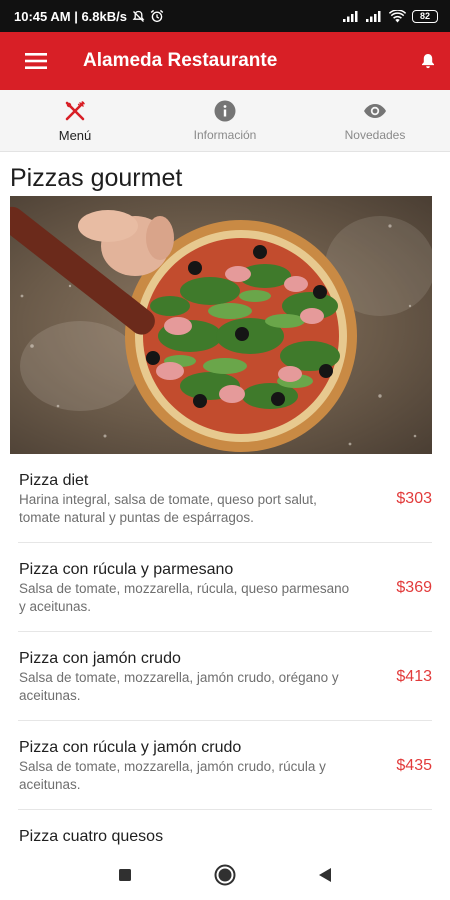  Describe the element at coordinates (157, 16) in the screenshot. I see `alarm-icon` at that location.